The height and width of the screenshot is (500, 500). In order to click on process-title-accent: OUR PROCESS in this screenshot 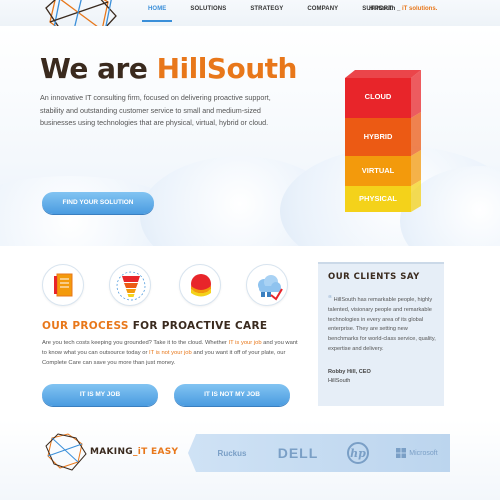, I will do `click(85, 326)`.